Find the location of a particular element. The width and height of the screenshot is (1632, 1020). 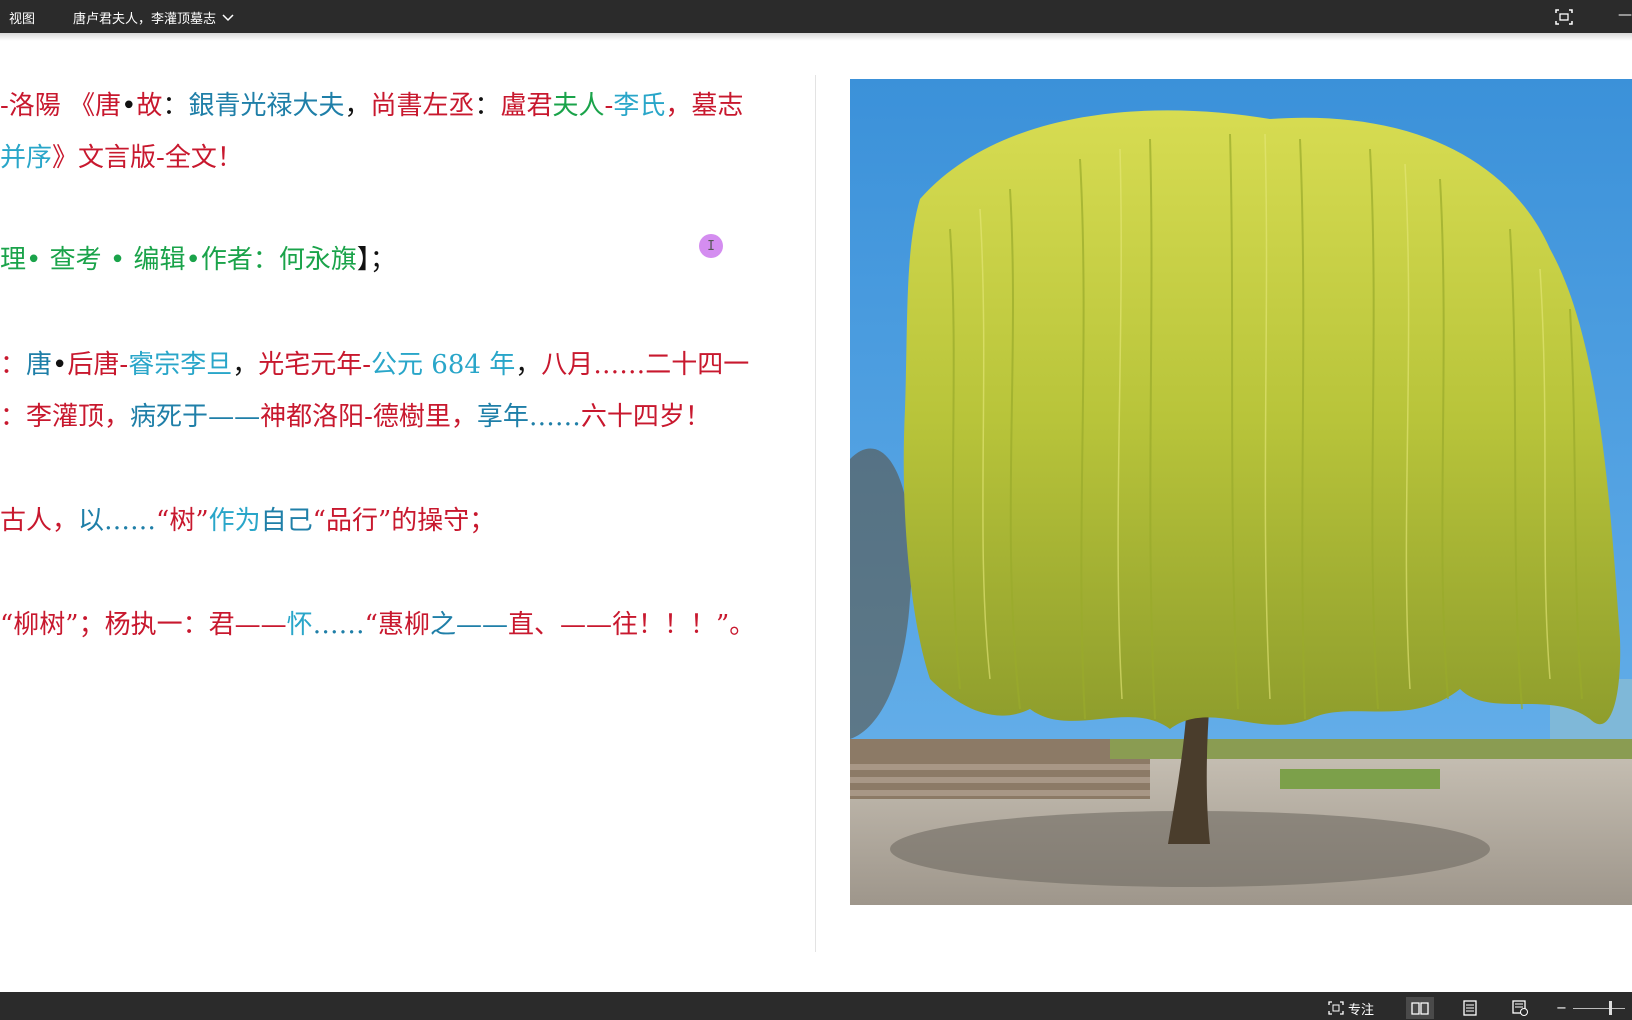

chevron-down-icon is located at coordinates (228, 17).